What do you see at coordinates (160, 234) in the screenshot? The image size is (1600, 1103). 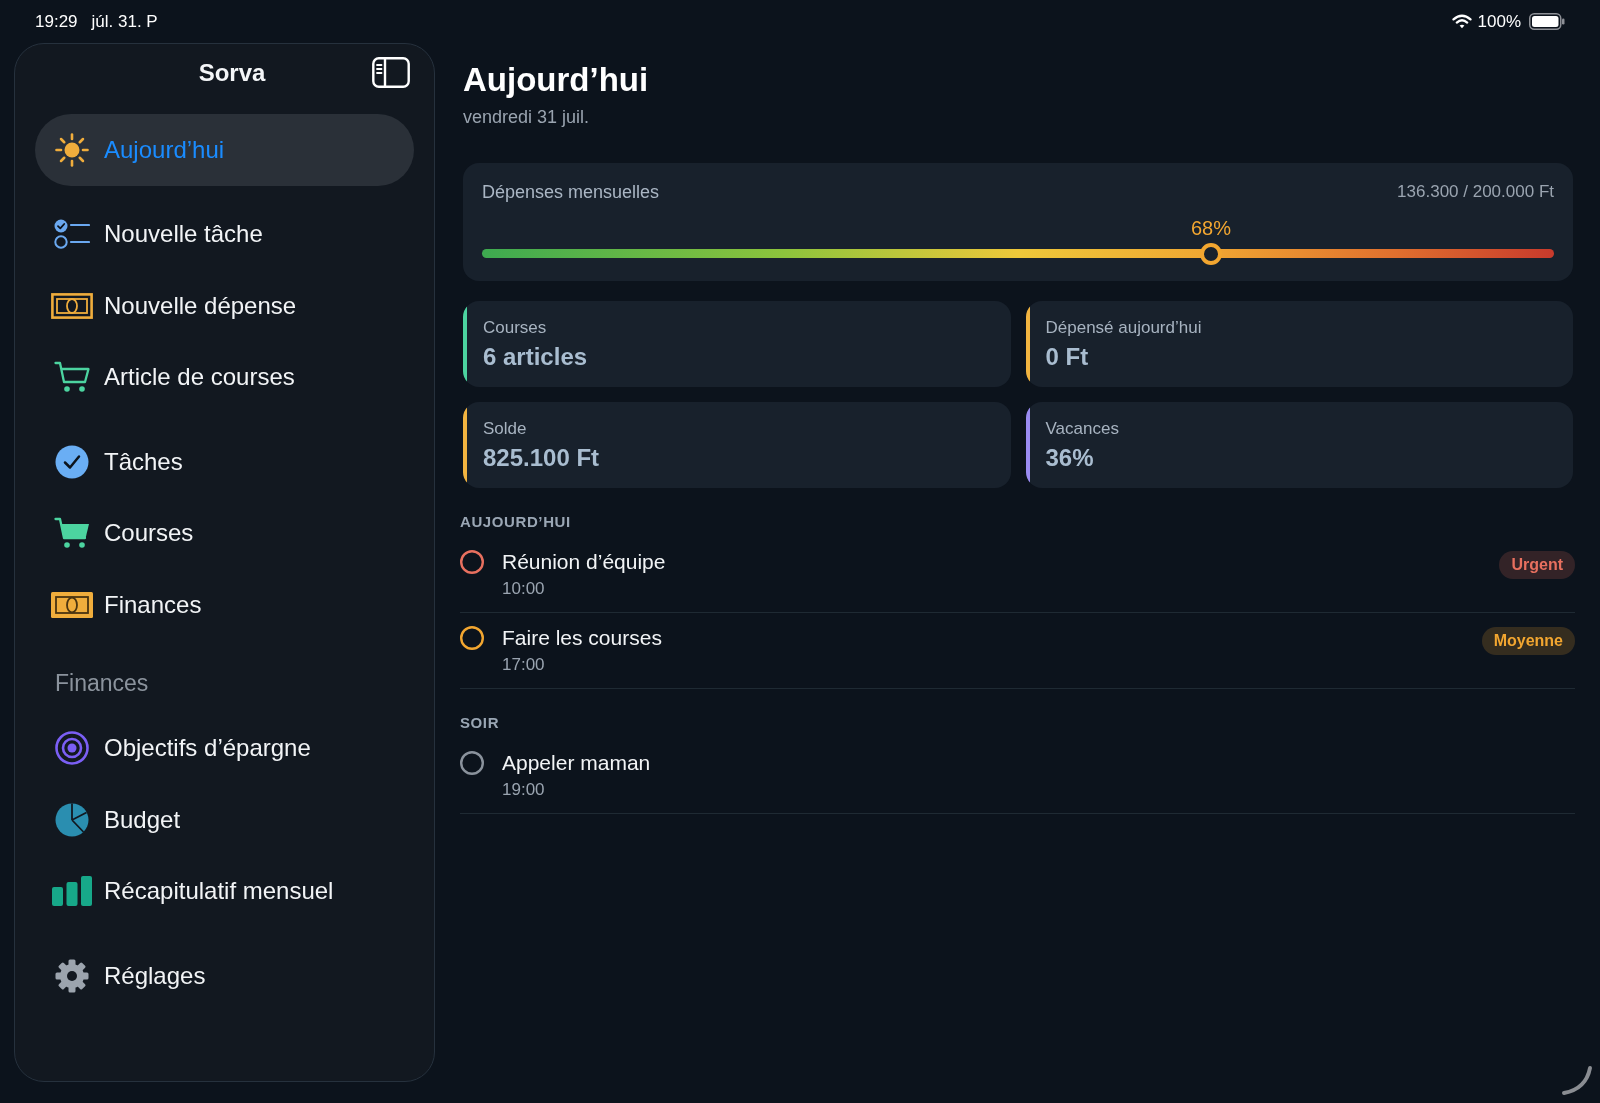 I see `sidebar-item: Nouvelle tâche` at bounding box center [160, 234].